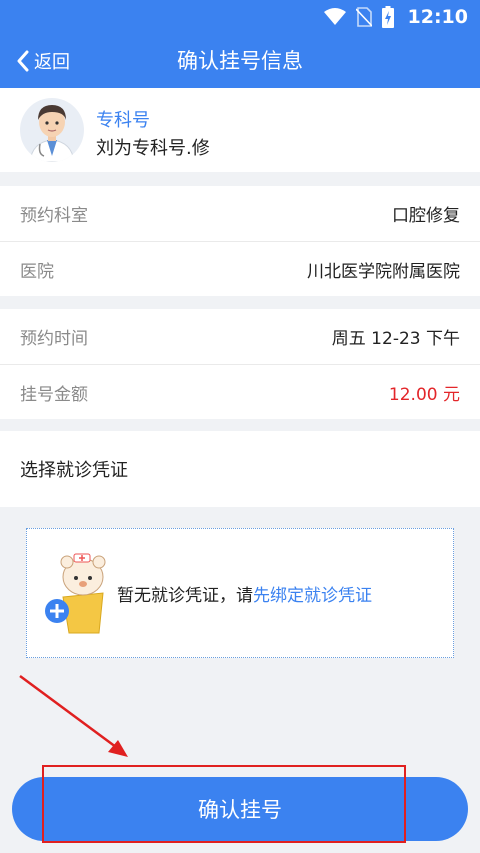  I want to click on doctor-name: 刘为专科号.修, so click(153, 148).